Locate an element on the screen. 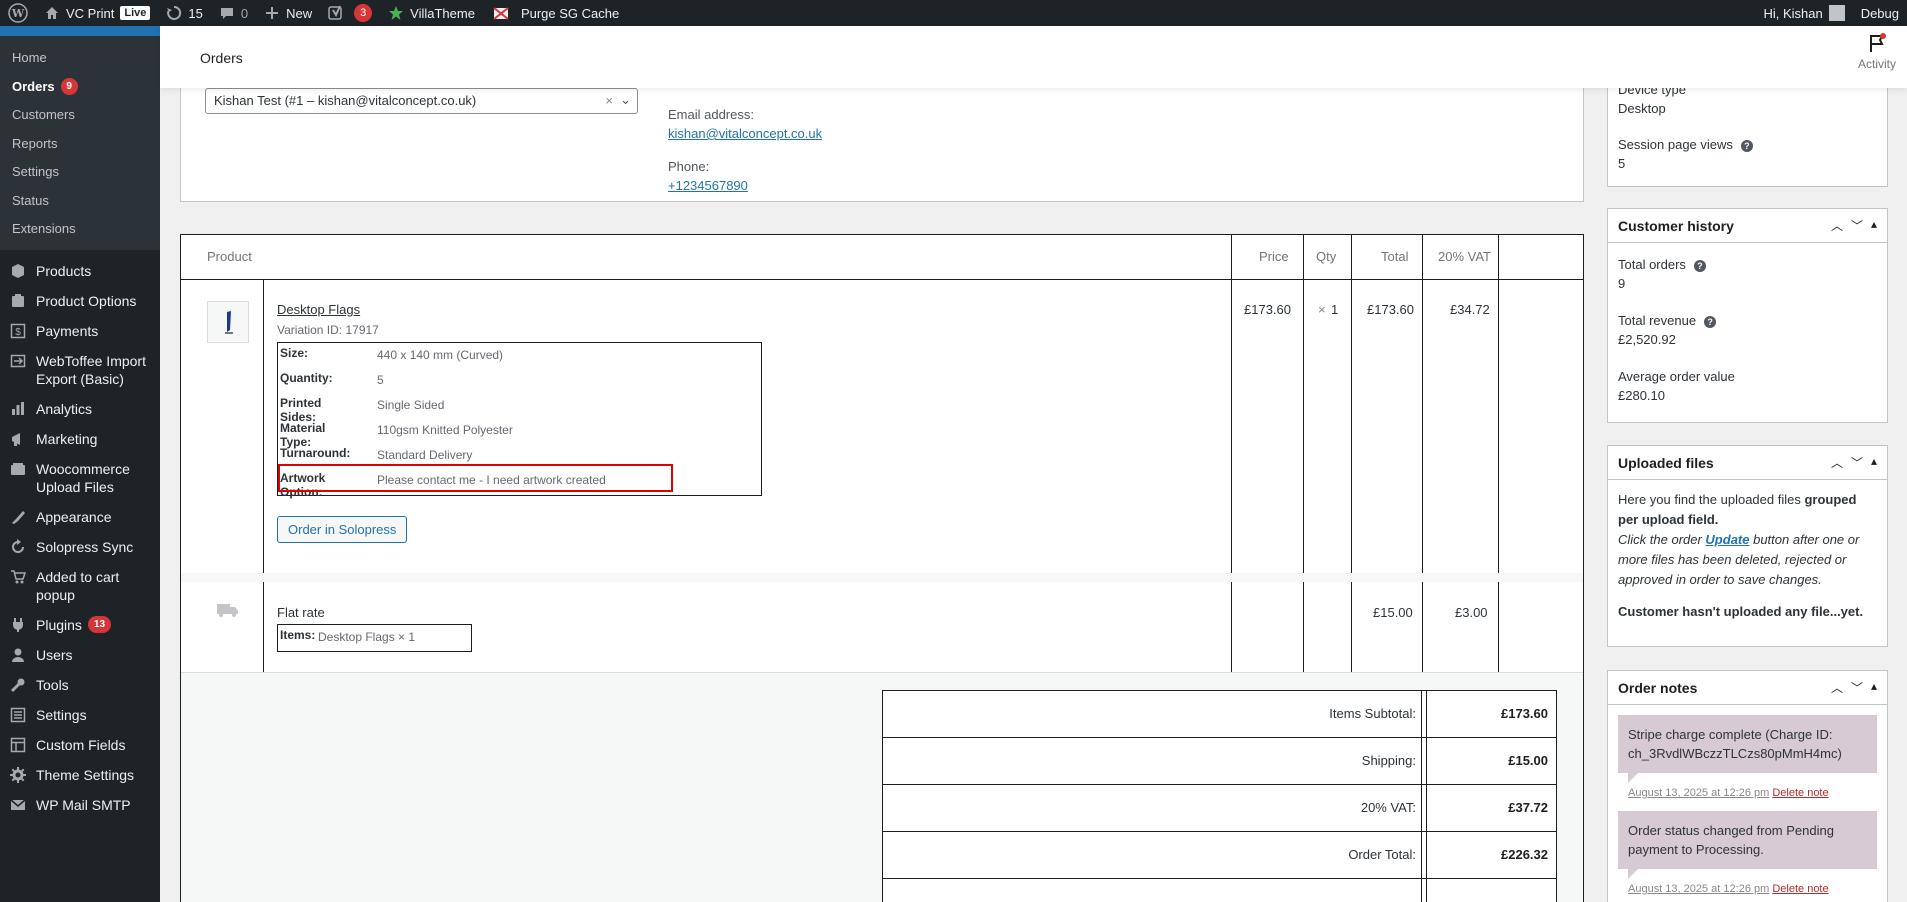 Image resolution: width=1907 pixels, height=902 pixels. submenu-orders: Orders 9 is located at coordinates (80, 87).